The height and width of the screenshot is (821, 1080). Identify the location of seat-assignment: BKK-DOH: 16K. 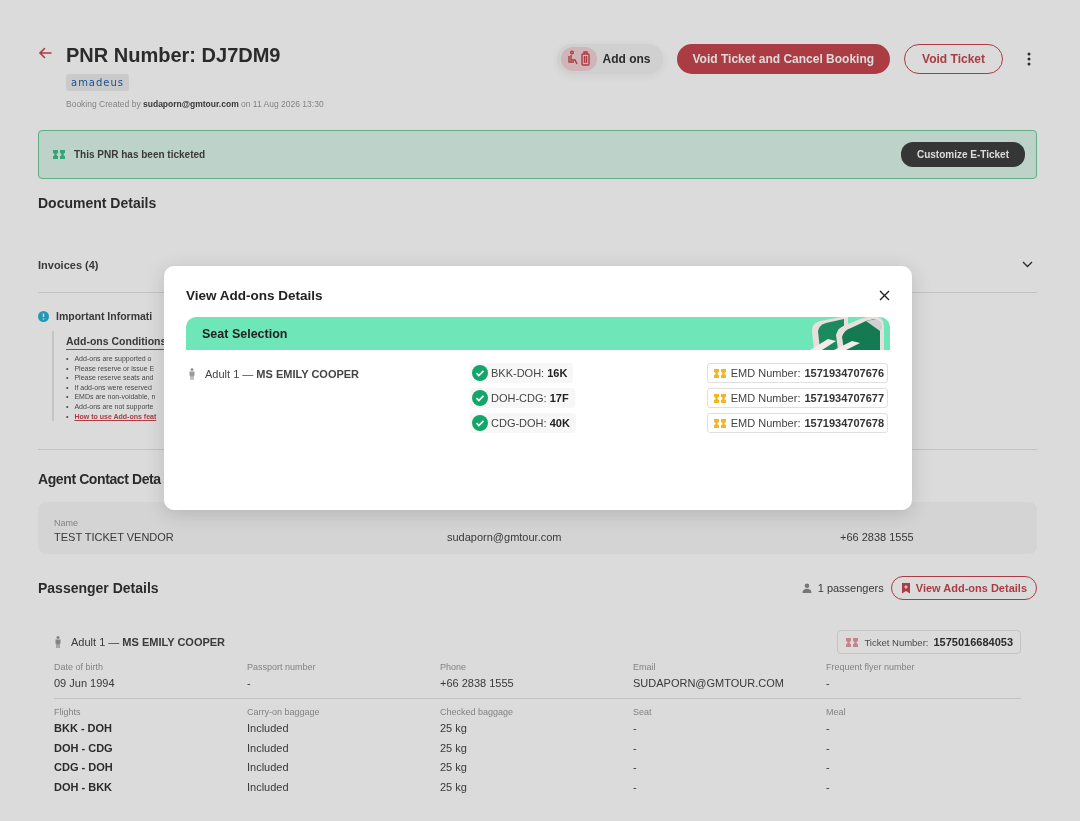
(522, 373).